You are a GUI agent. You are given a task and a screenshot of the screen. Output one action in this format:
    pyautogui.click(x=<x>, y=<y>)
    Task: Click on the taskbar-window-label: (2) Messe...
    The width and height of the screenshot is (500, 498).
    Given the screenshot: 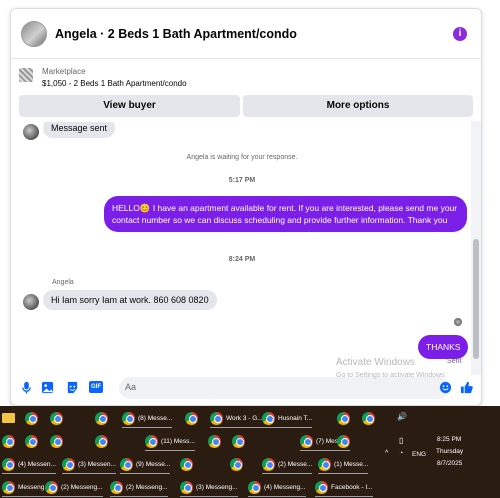 What is the action you would take?
    pyautogui.click(x=295, y=464)
    